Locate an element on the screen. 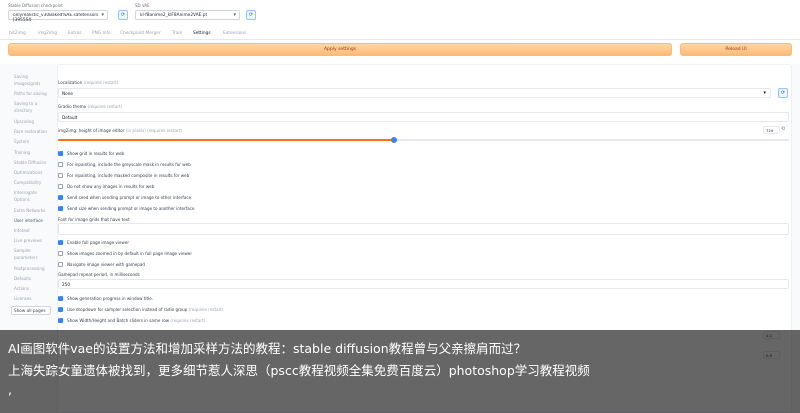 The image size is (800, 413). font-input is located at coordinates (423, 229).